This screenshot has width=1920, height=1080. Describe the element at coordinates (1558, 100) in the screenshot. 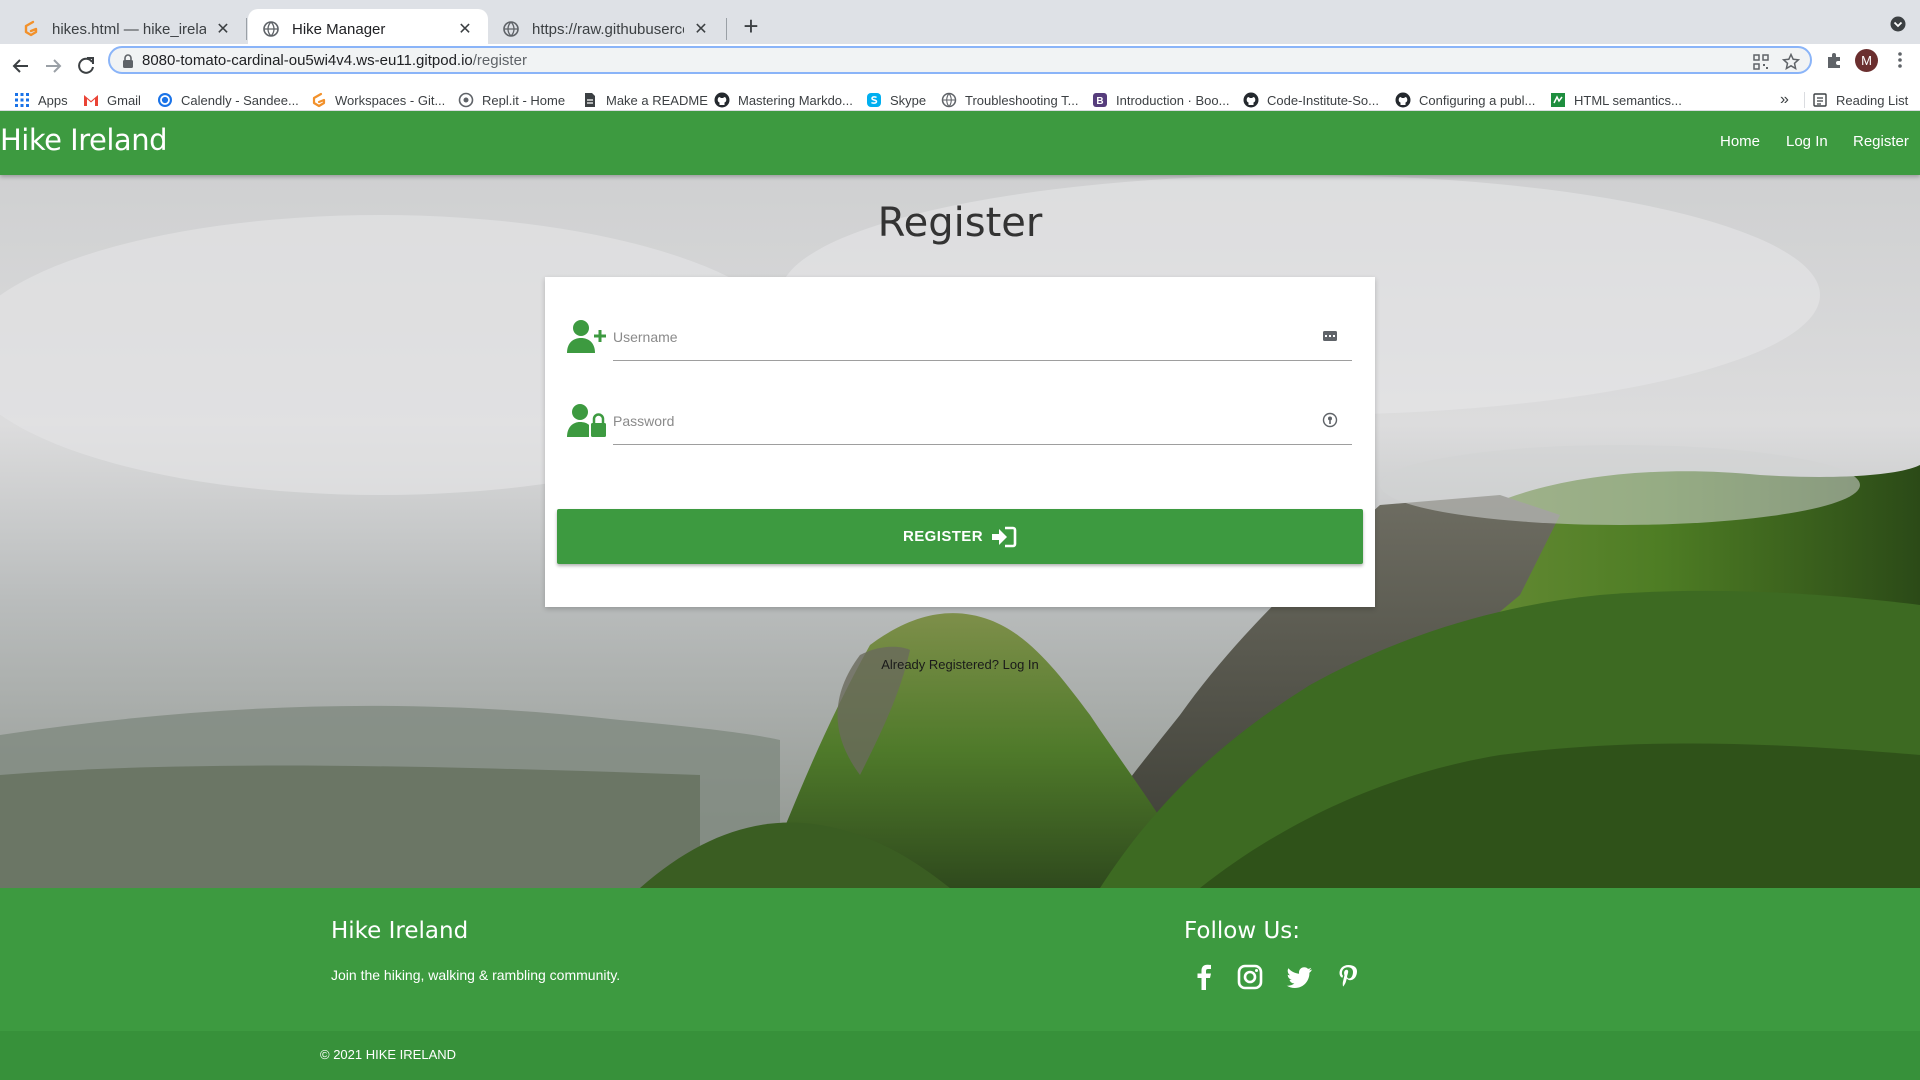

I see `html-icon` at that location.